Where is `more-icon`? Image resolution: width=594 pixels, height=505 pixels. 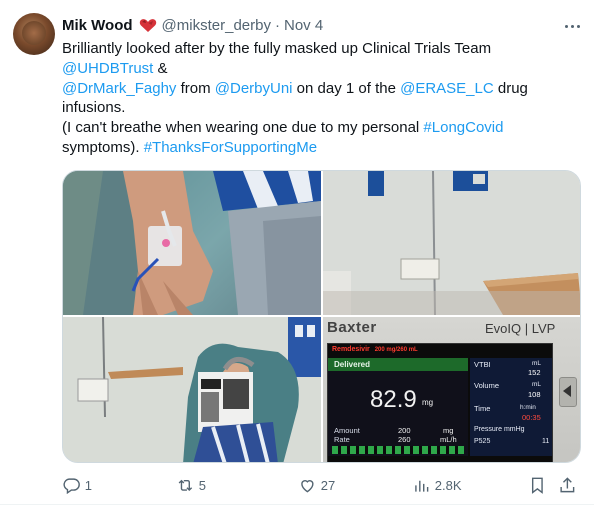
more-icon is located at coordinates (572, 26).